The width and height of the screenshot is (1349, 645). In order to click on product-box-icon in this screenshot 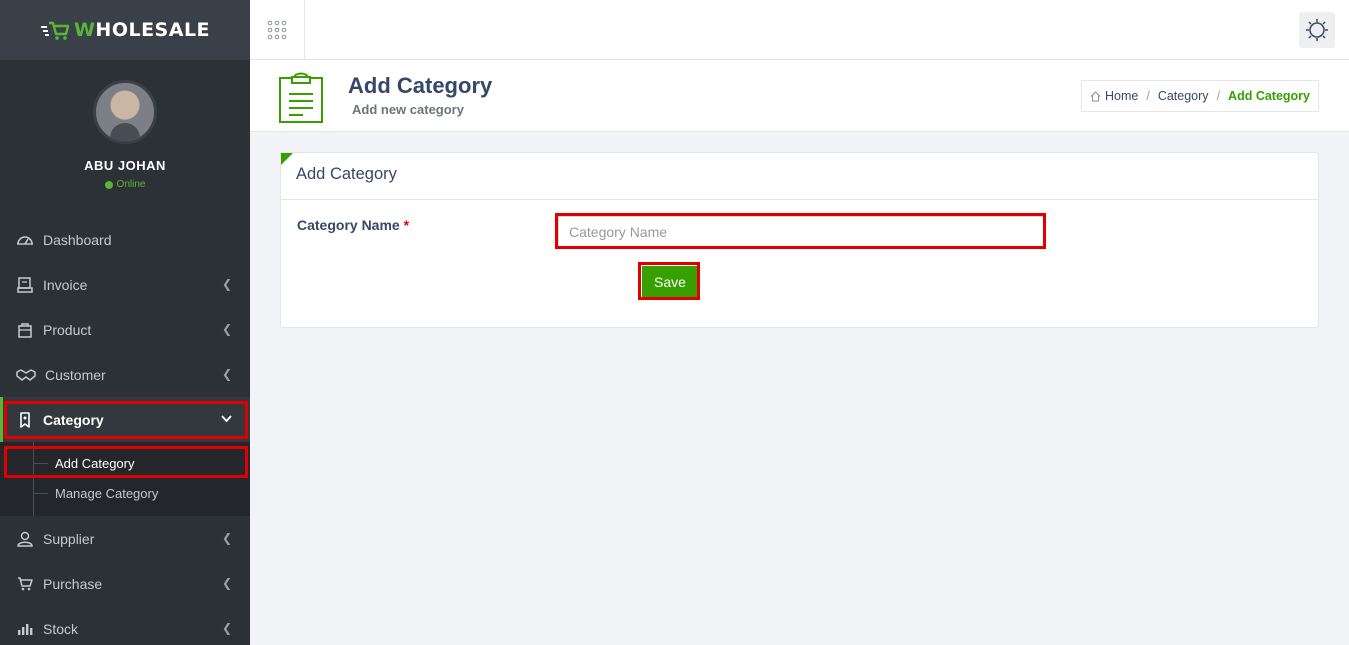, I will do `click(25, 330)`.